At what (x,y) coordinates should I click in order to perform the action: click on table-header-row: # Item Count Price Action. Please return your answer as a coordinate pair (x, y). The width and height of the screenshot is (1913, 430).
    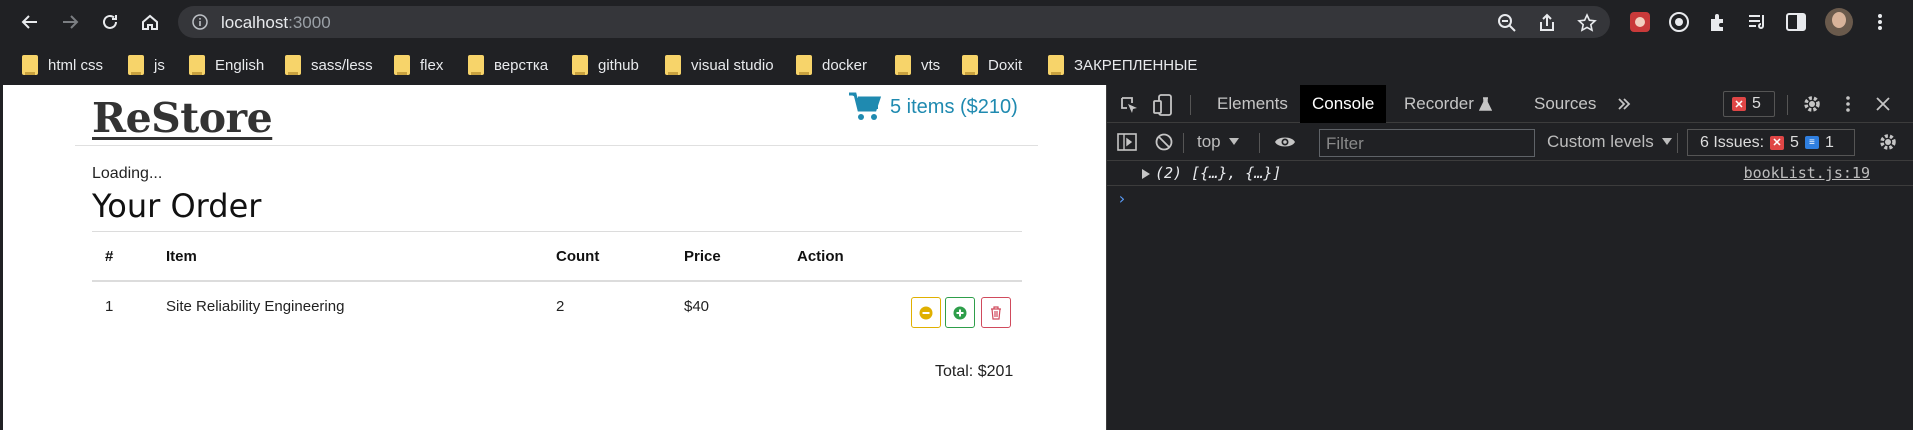
    Looking at the image, I should click on (557, 257).